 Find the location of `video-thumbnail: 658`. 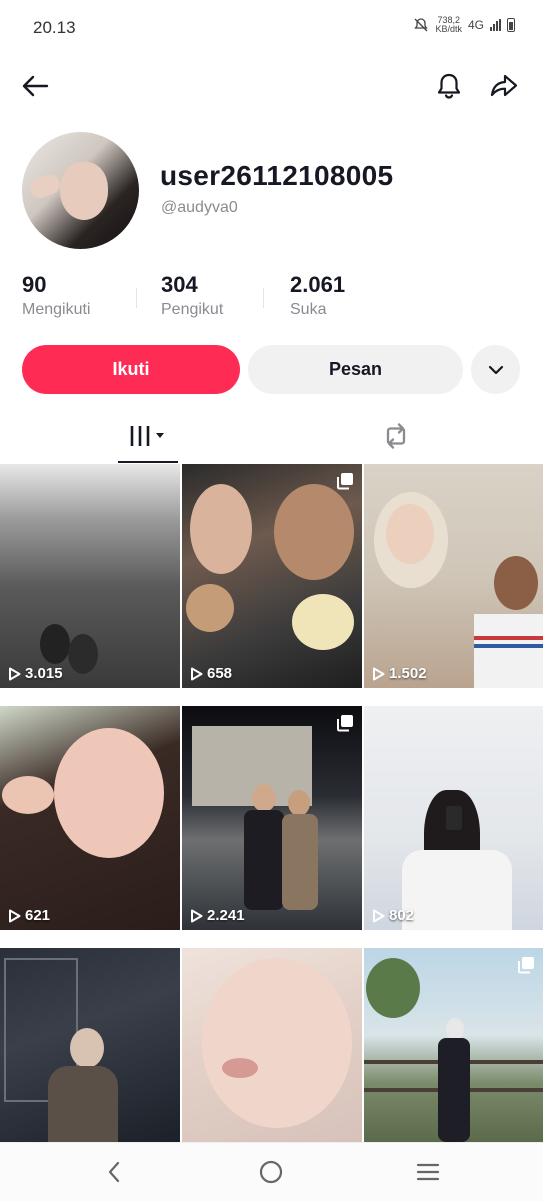

video-thumbnail: 658 is located at coordinates (272, 576).